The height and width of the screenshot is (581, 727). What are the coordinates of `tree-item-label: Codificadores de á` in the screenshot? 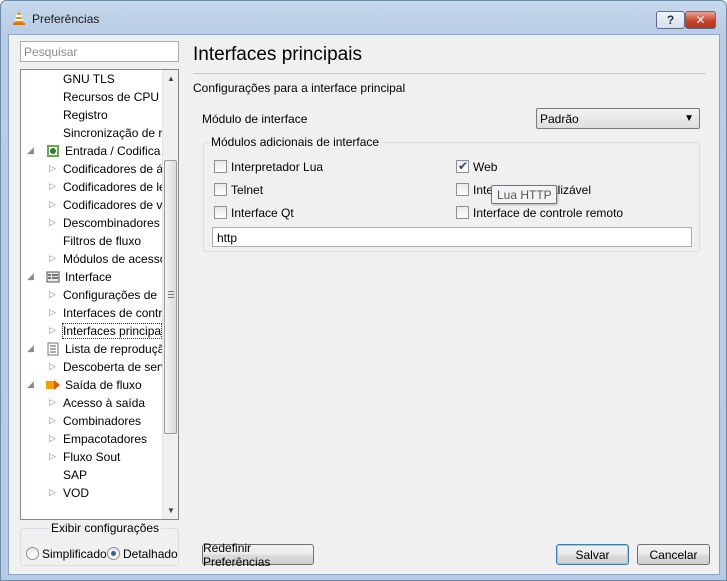 It's located at (113, 169).